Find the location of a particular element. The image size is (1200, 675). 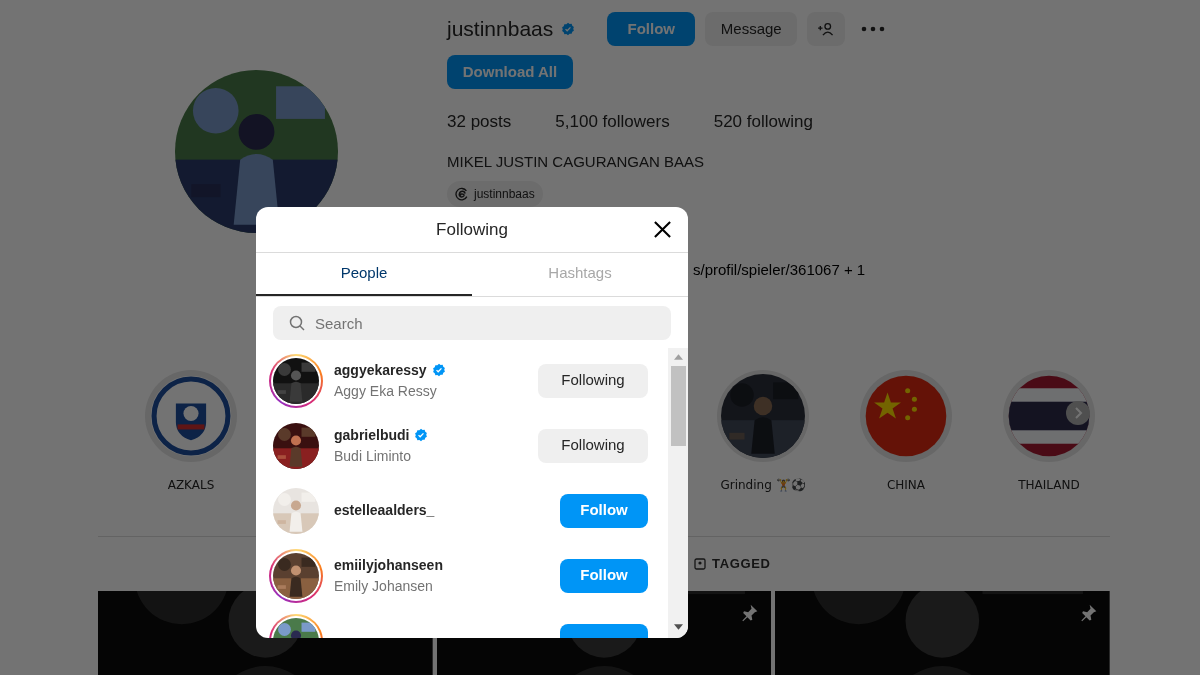

highlight-label: AZKALS is located at coordinates (191, 485).